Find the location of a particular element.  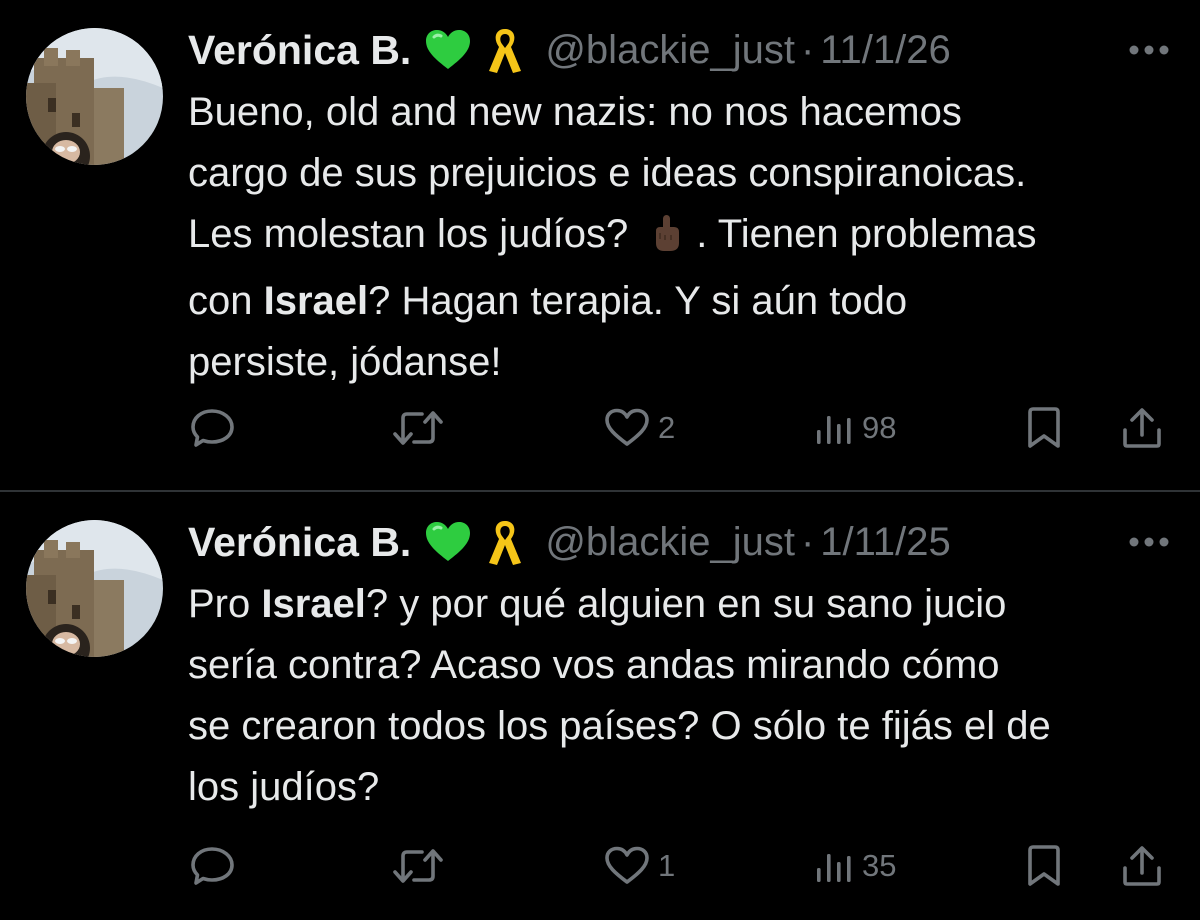

tweet-text-line: persiste, jódanse! is located at coordinates (345, 362).